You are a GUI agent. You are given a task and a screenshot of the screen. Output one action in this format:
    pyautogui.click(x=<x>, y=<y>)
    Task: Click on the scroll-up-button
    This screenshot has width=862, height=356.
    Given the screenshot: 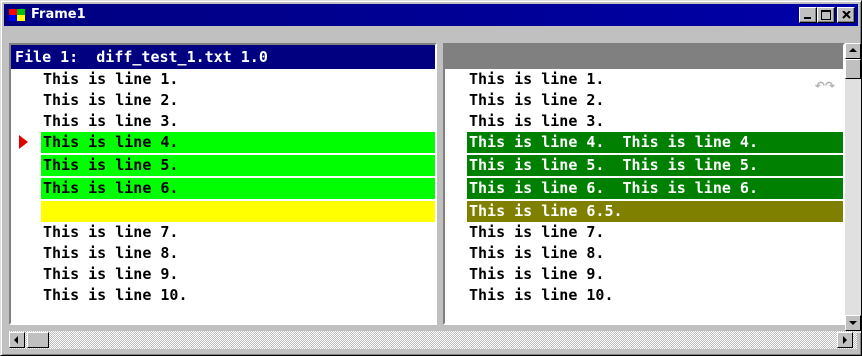 What is the action you would take?
    pyautogui.click(x=853, y=51)
    